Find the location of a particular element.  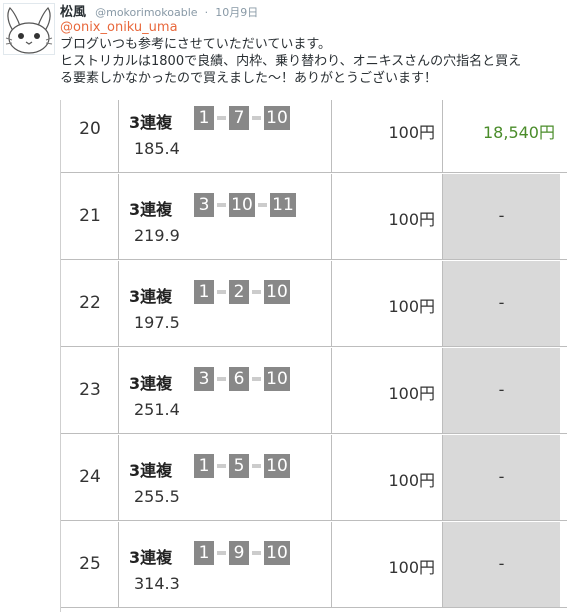

race-number-cell: 25 is located at coordinates (90, 564).